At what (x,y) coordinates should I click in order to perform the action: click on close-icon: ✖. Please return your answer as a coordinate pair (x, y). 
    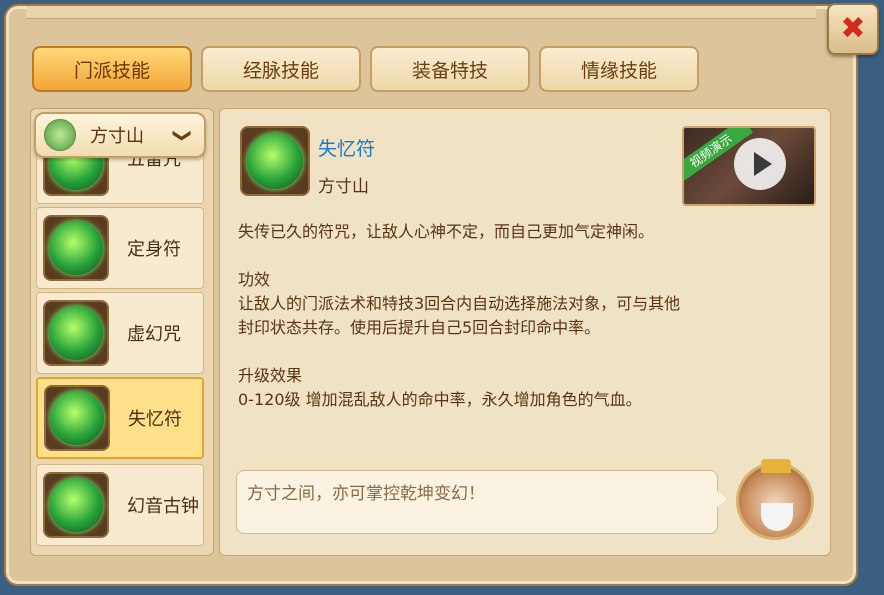
    Looking at the image, I should click on (853, 28).